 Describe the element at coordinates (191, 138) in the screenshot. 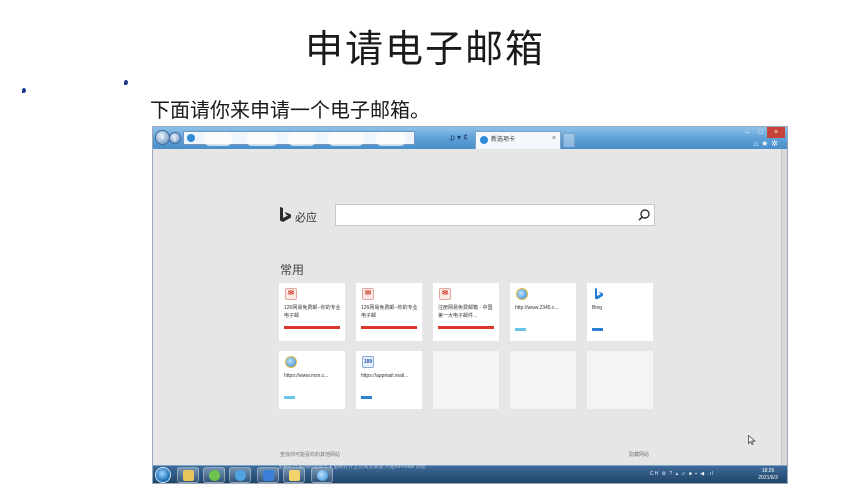

I see `ie-favicon-icon` at that location.